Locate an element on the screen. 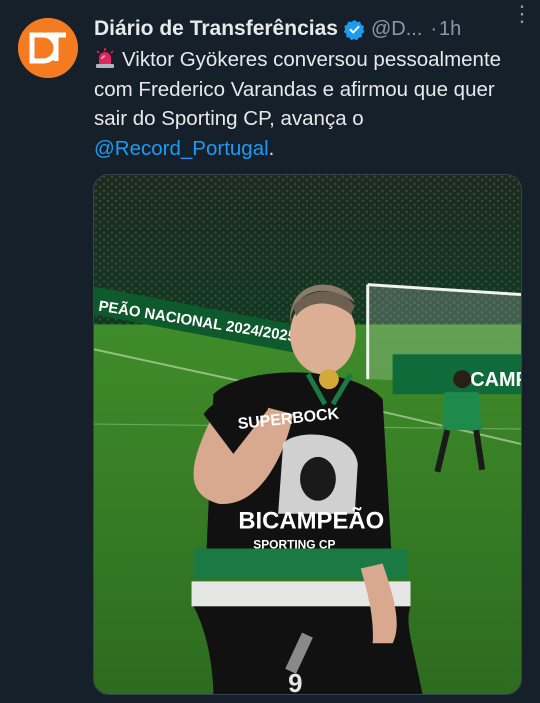  avatar-logo-icon is located at coordinates (48, 48).